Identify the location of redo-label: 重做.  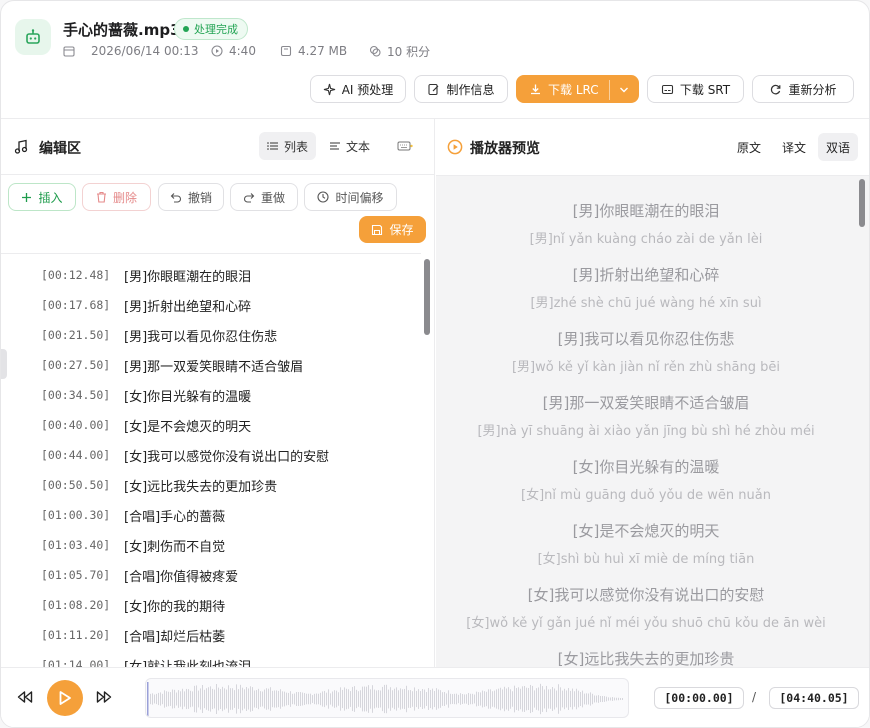
(272, 197).